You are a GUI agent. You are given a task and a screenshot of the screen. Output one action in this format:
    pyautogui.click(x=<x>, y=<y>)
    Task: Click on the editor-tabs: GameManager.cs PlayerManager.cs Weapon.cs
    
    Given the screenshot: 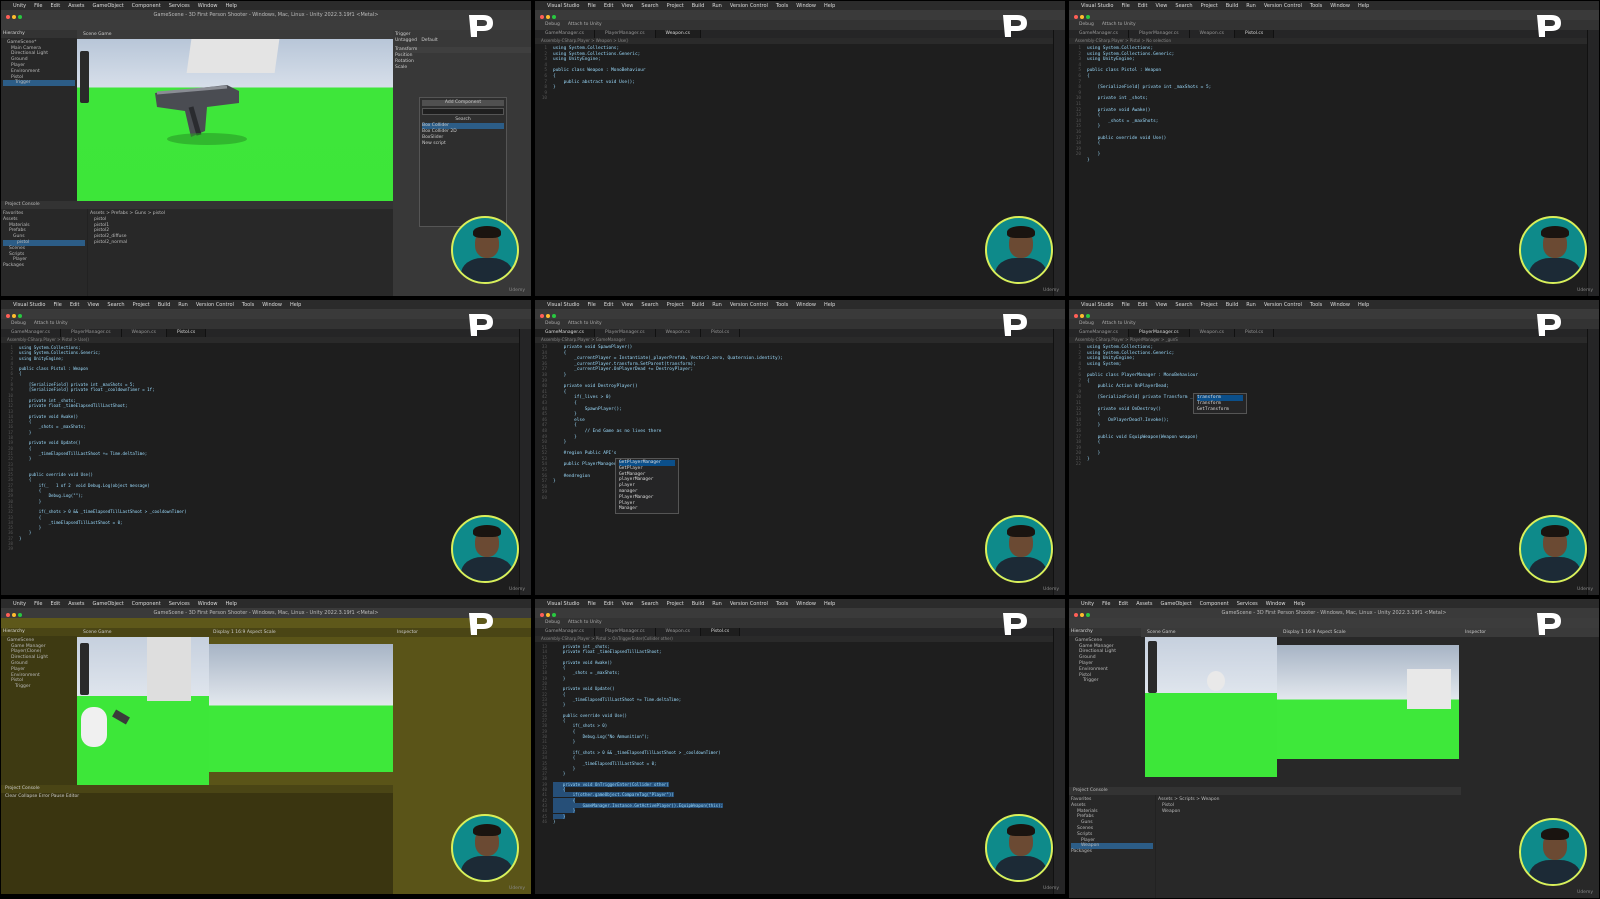 What is the action you would take?
    pyautogui.click(x=800, y=34)
    